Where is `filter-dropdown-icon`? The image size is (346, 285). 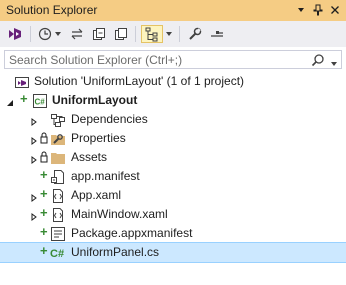
filter-dropdown-icon is located at coordinates (169, 34).